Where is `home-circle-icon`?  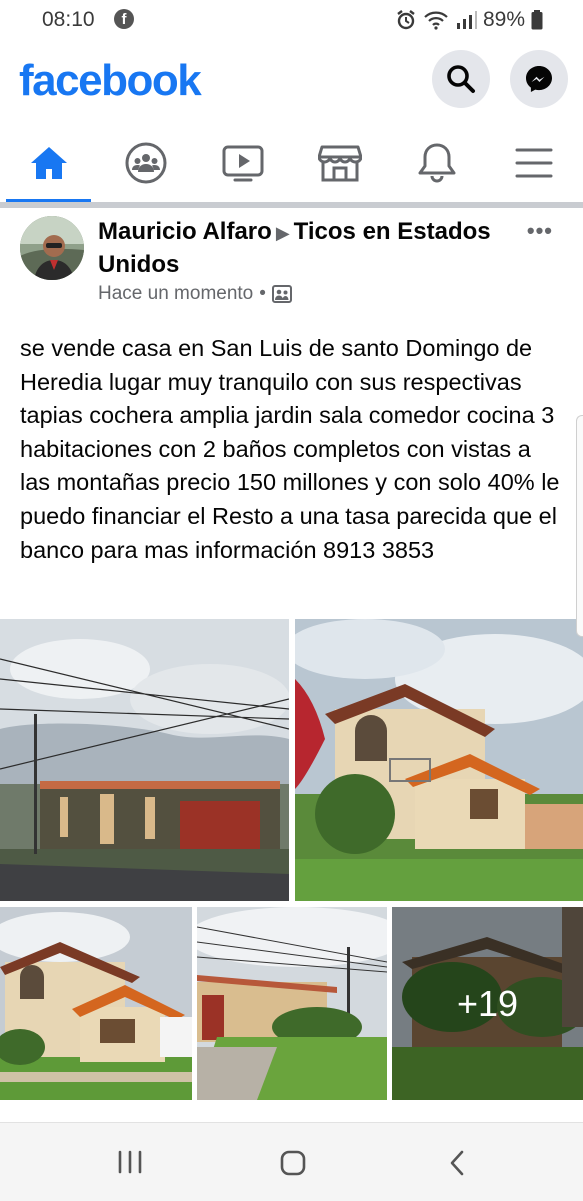
home-circle-icon is located at coordinates (293, 1163).